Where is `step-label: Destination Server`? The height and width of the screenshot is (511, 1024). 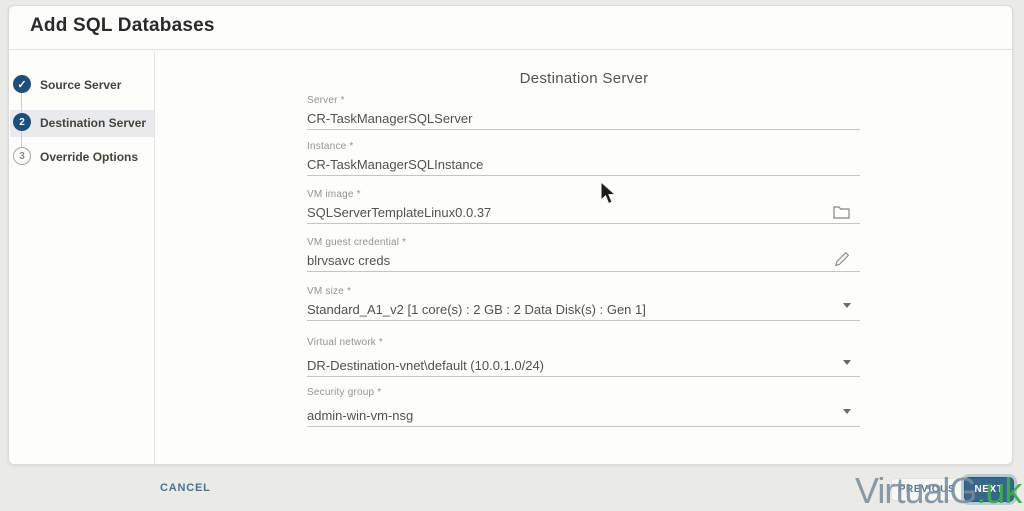 step-label: Destination Server is located at coordinates (93, 123).